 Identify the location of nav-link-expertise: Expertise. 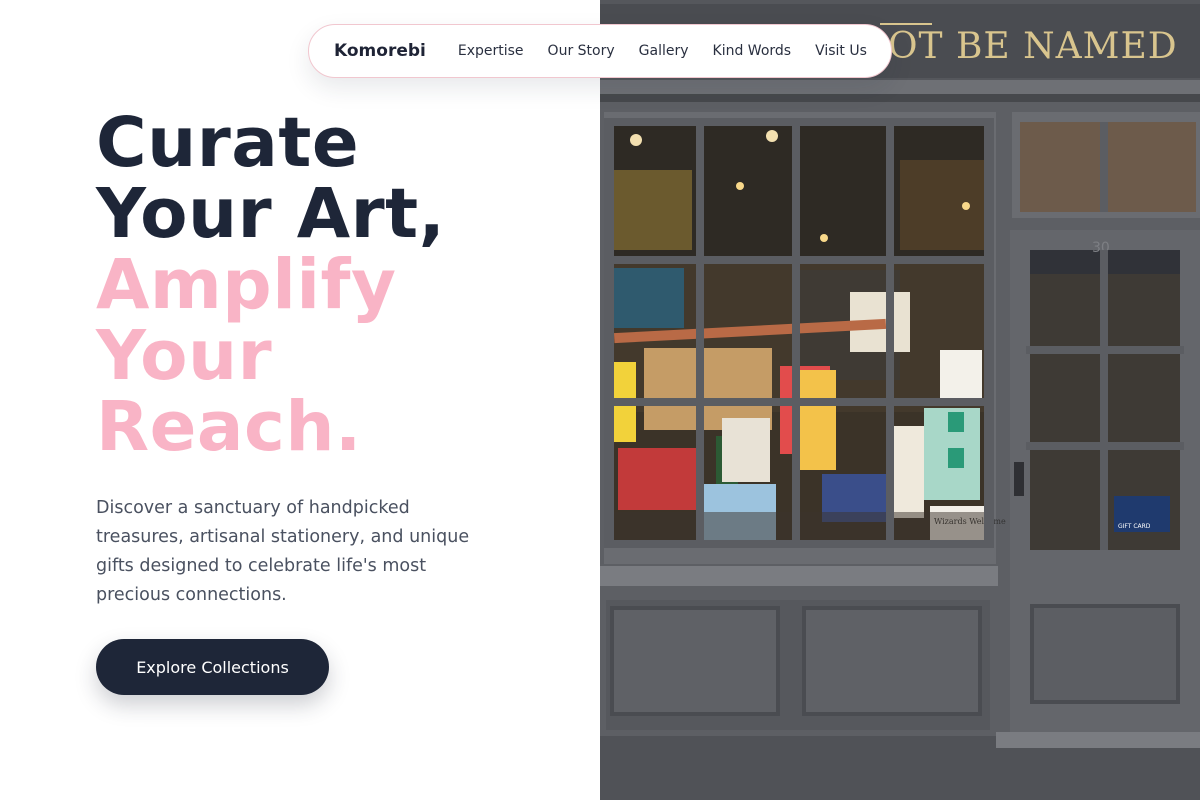
(491, 51).